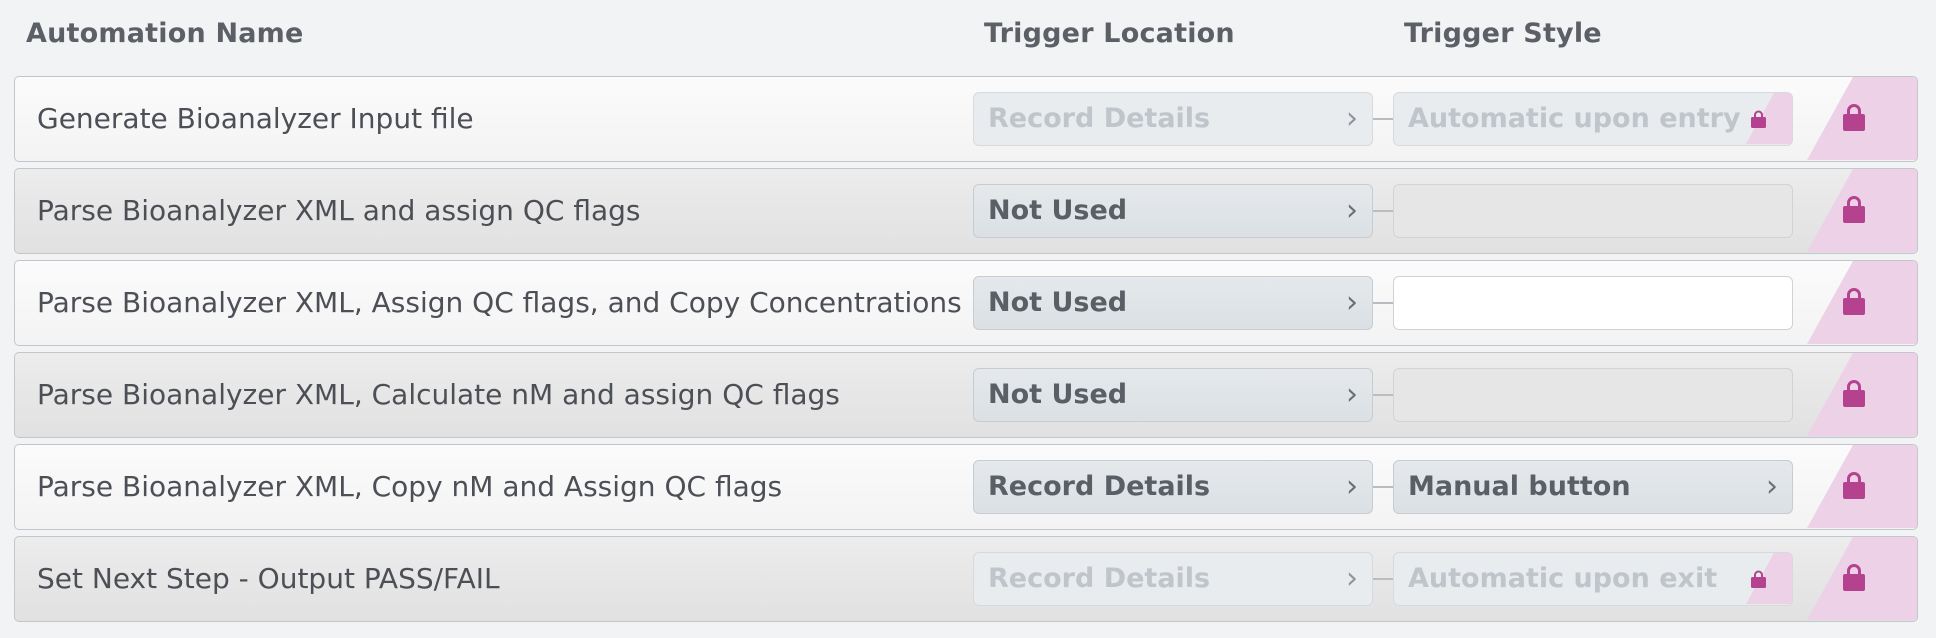  What do you see at coordinates (1574, 118) in the screenshot?
I see `trigger-style-value: Automatic upon entry` at bounding box center [1574, 118].